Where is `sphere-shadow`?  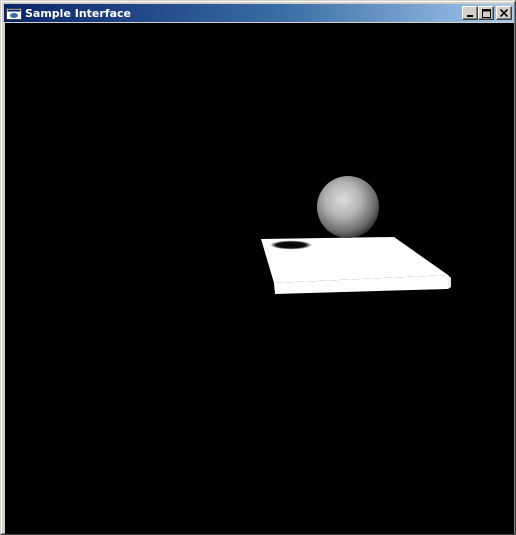 sphere-shadow is located at coordinates (291, 245).